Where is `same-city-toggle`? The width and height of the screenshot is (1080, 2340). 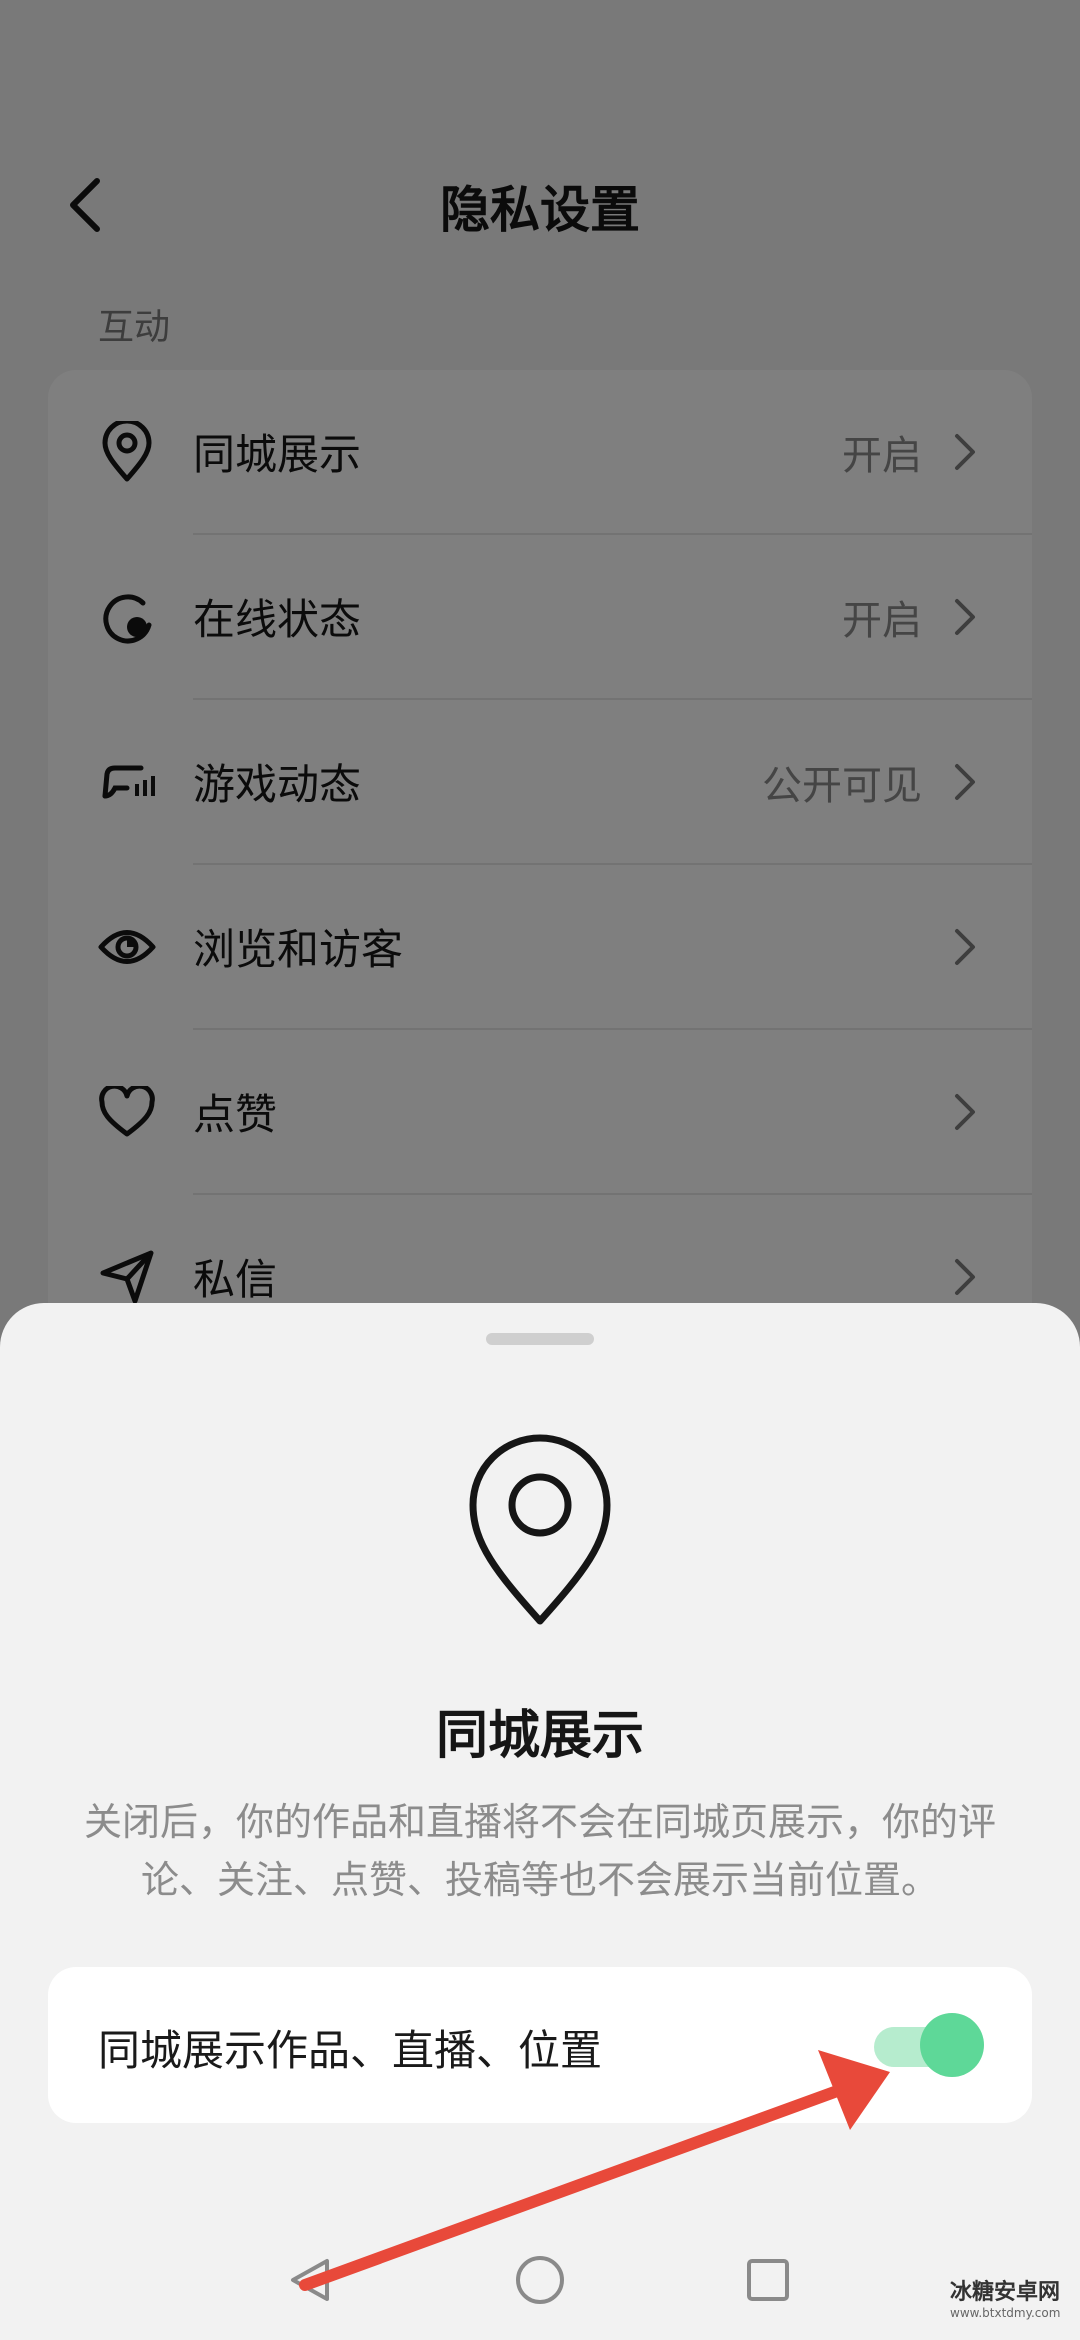
same-city-toggle is located at coordinates (929, 2045).